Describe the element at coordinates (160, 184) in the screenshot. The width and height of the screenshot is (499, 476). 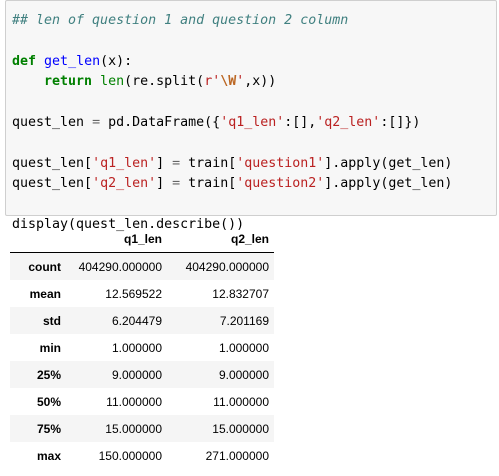
I see `assign2-mid: ]` at that location.